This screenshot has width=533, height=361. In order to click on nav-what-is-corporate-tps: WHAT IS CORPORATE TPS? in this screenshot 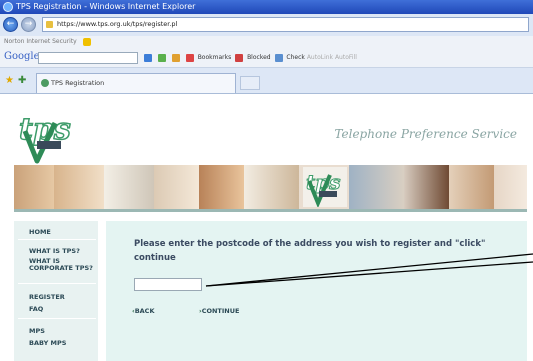, I will do `click(61, 265)`.